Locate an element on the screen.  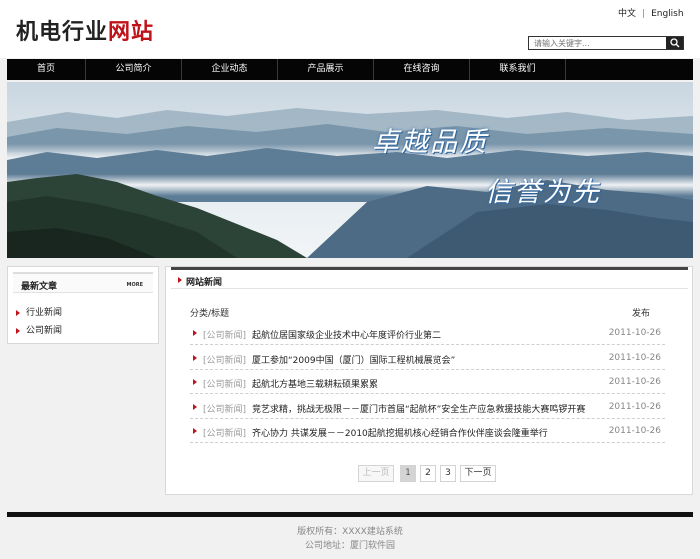
news-title-link: 竞艺求精，挑战无极限－－厦门市首届“起航杯”安全生产应急救援技能大赛鸣锣开赛 is located at coordinates (418, 408).